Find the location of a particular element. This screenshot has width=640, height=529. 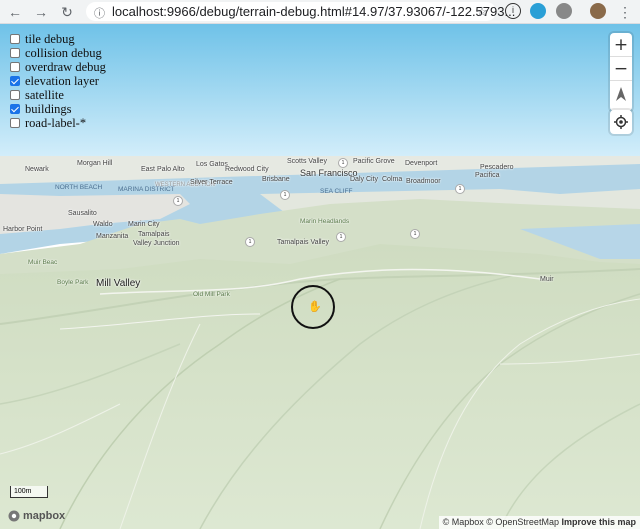

debug-option-tile-debug: tile debug is located at coordinates (58, 39).